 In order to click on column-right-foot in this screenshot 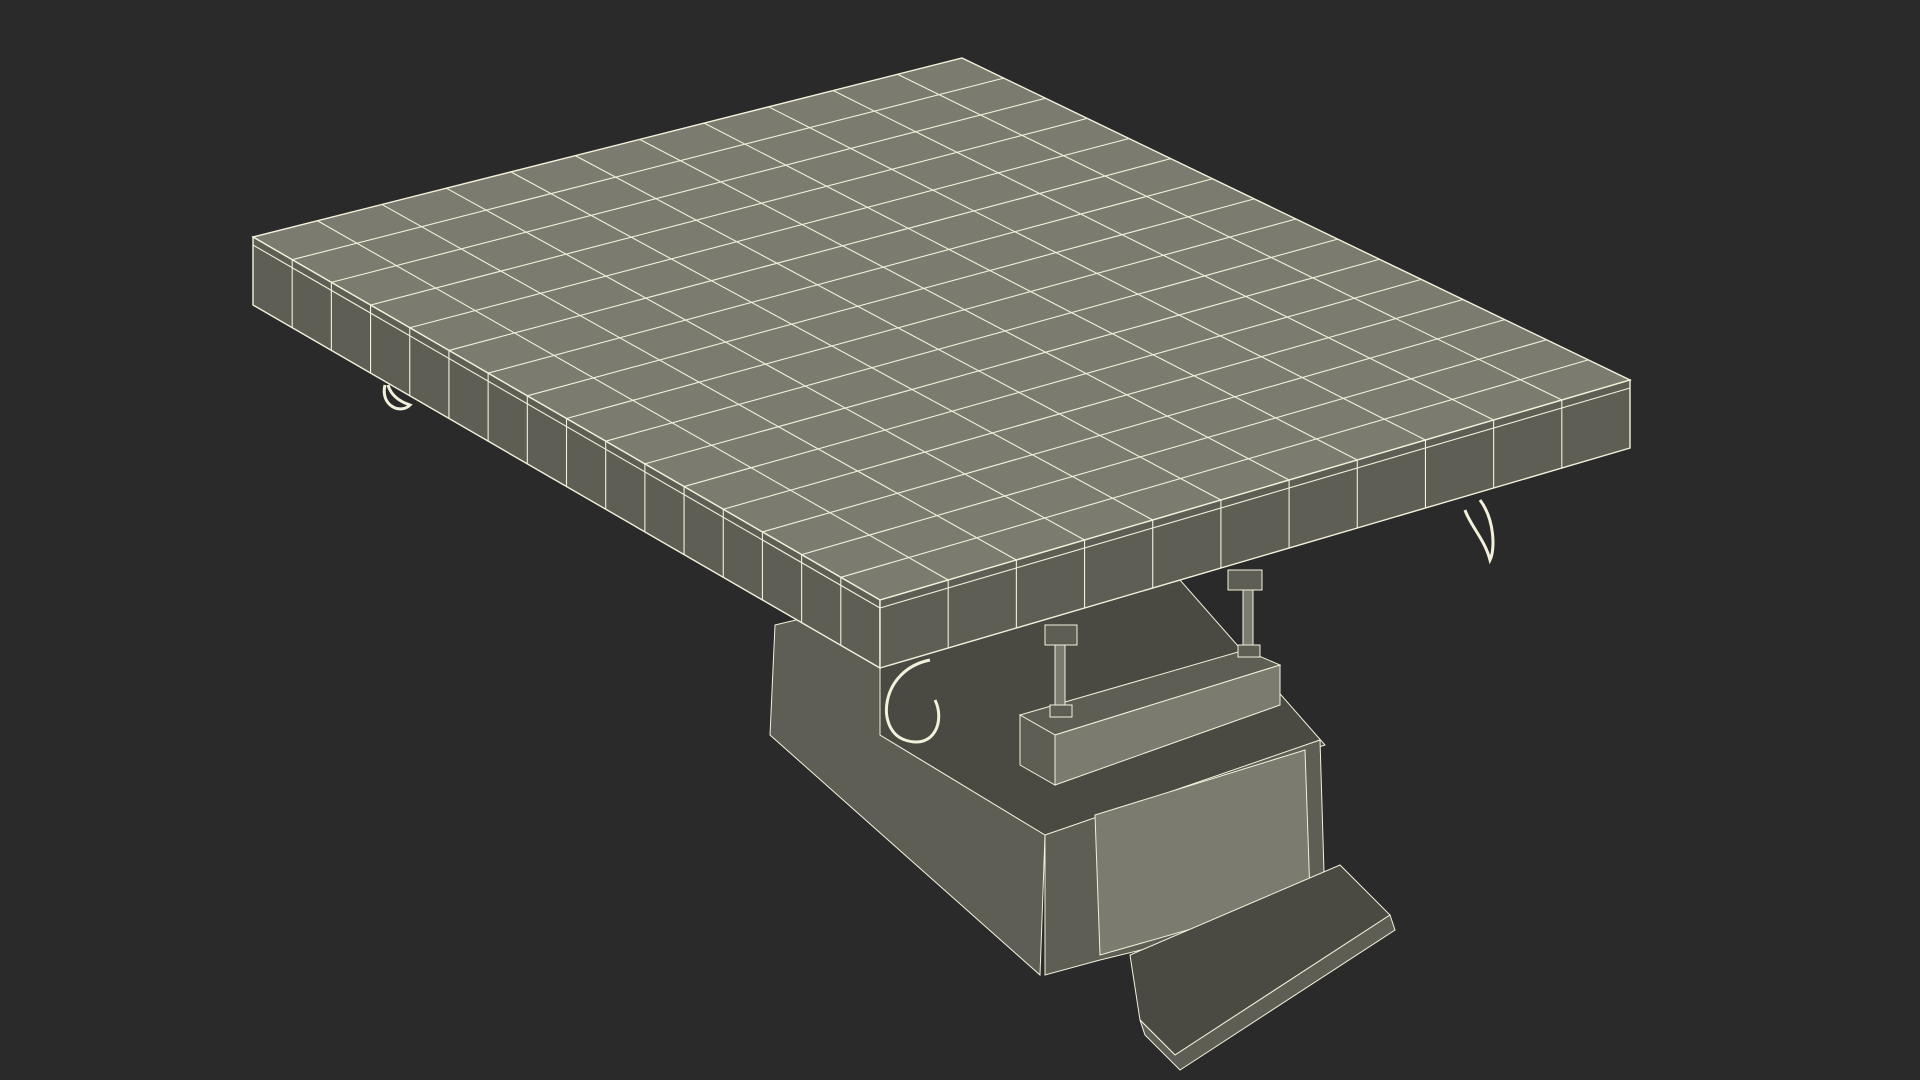, I will do `click(1249, 651)`.